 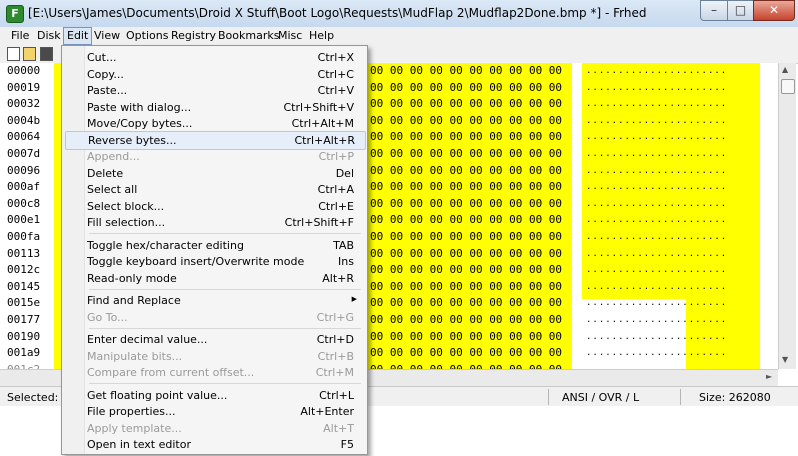 What do you see at coordinates (248, 35) in the screenshot?
I see `menu-bookmarks: Bookmarks` at bounding box center [248, 35].